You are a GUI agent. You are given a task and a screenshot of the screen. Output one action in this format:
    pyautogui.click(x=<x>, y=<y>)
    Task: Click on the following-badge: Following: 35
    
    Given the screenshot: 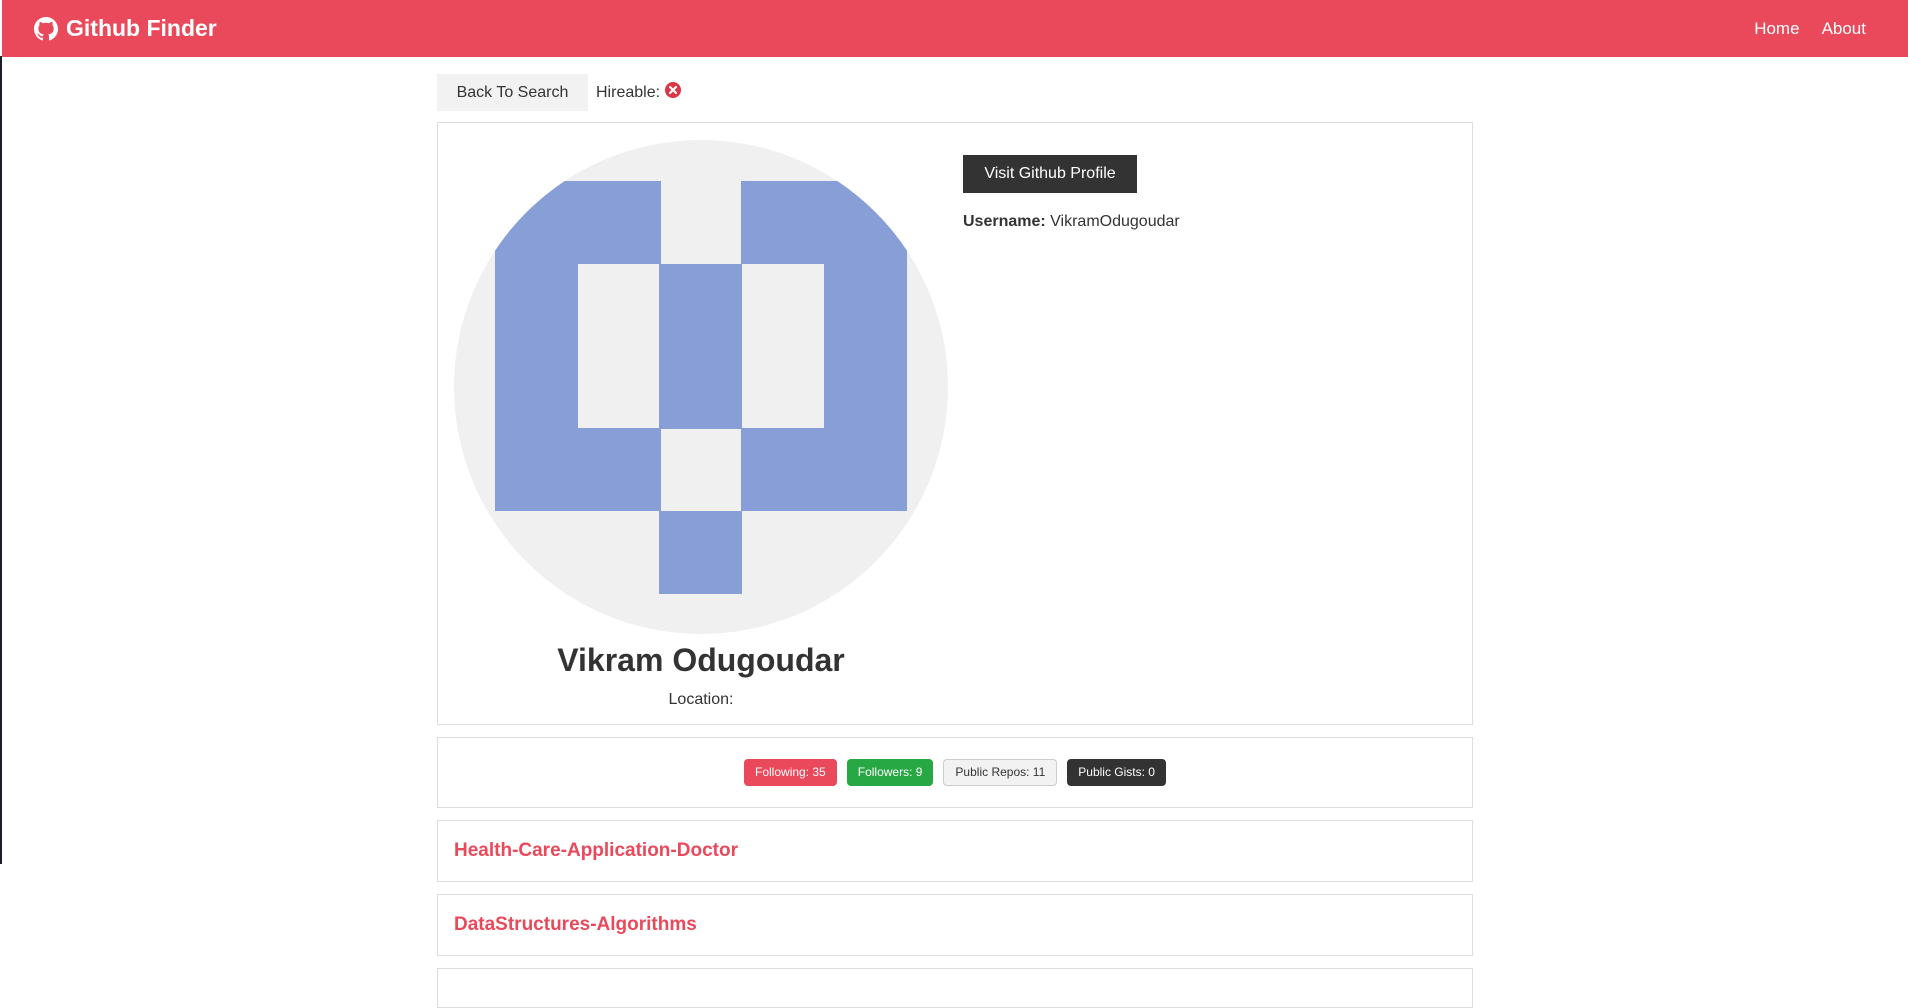 What is the action you would take?
    pyautogui.click(x=790, y=772)
    